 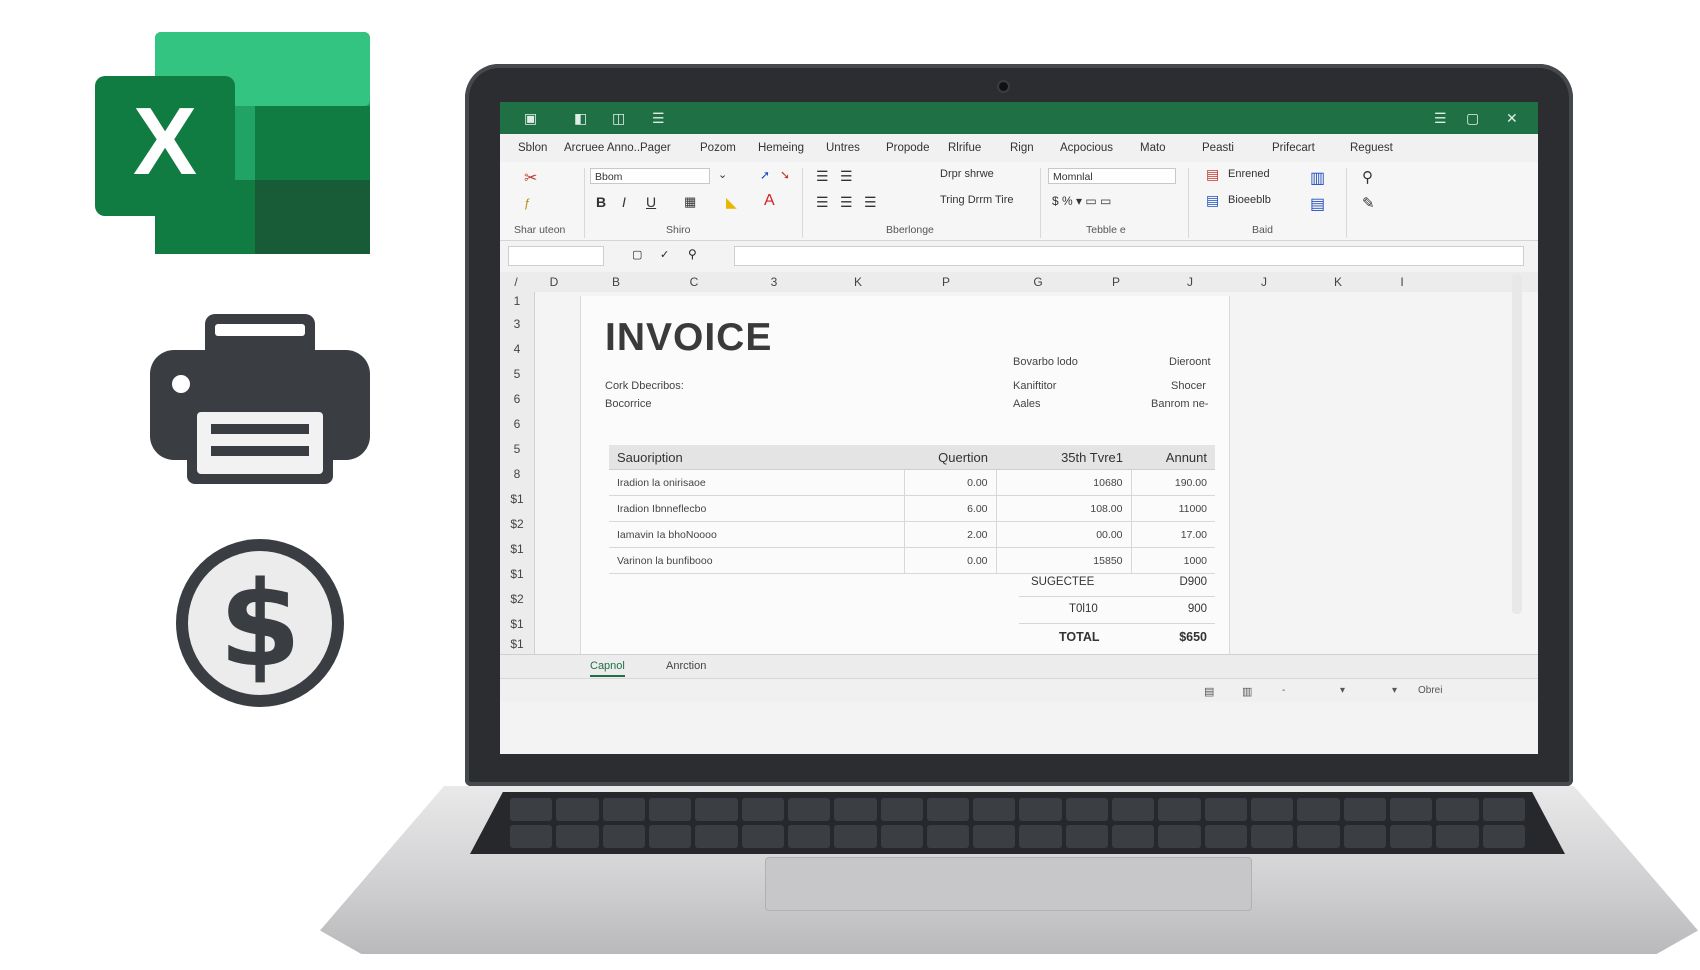 What do you see at coordinates (765, 175) in the screenshot?
I see `grow-font-icon: ➚` at bounding box center [765, 175].